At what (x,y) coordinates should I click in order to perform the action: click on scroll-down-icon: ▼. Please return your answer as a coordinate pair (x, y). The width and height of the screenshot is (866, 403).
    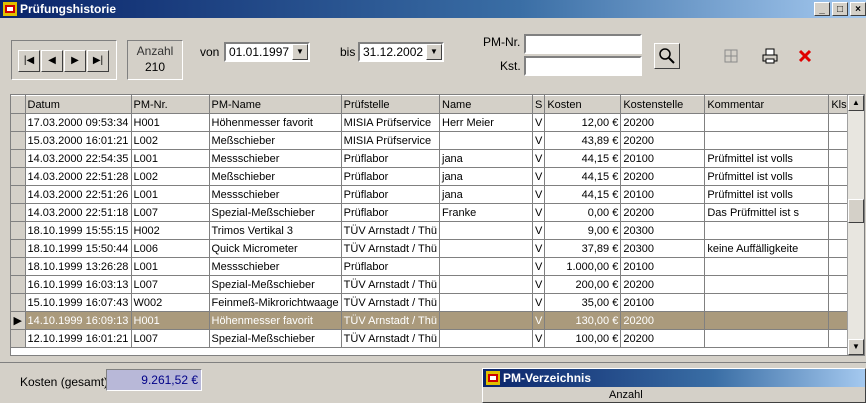
    Looking at the image, I should click on (856, 347).